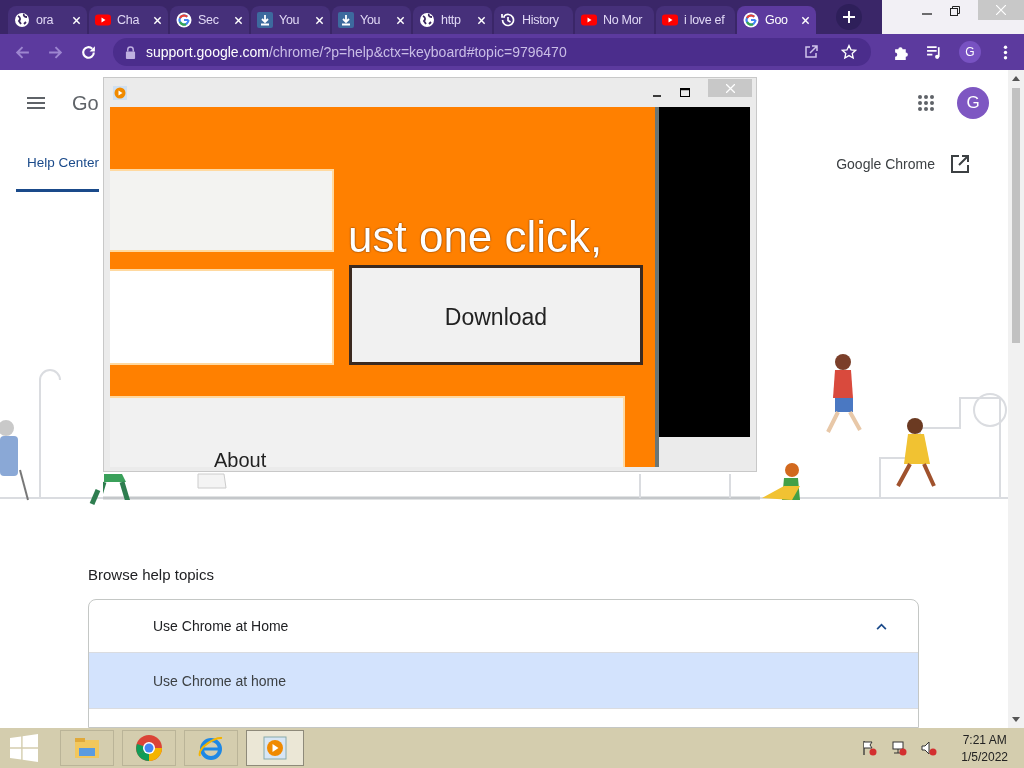  I want to click on browser-tab: i love ef, so click(695, 20).